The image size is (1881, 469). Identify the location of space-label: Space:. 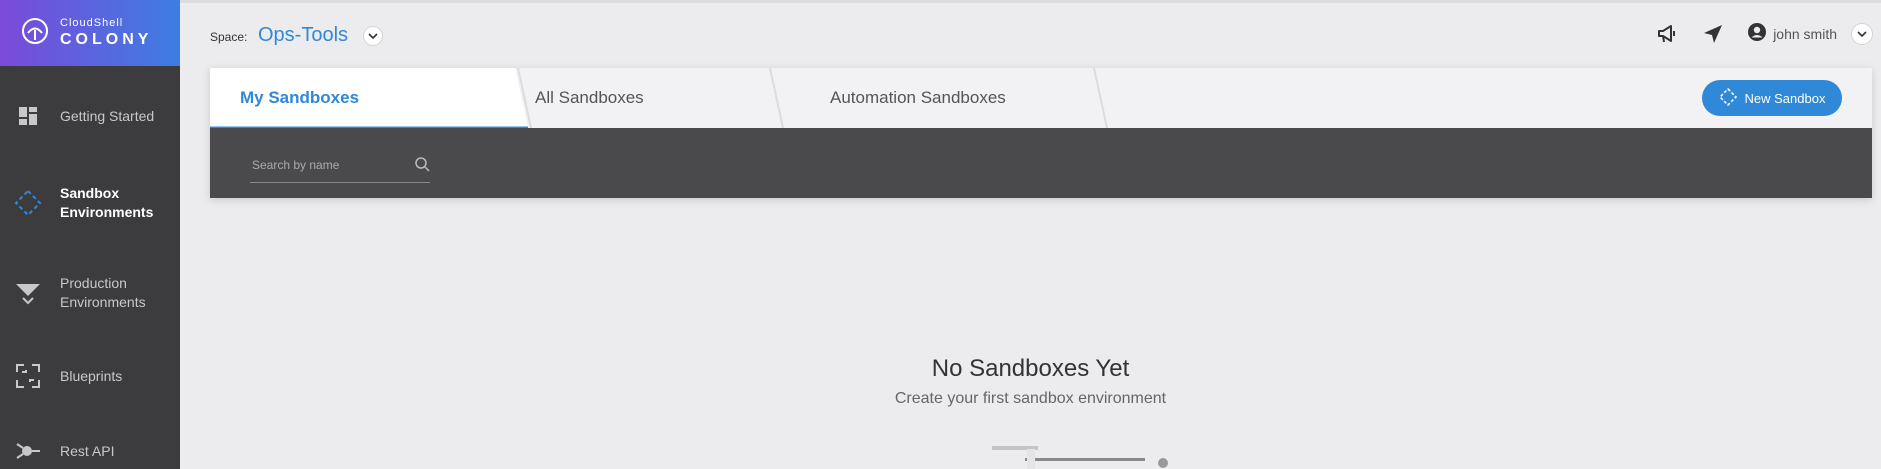
(229, 37).